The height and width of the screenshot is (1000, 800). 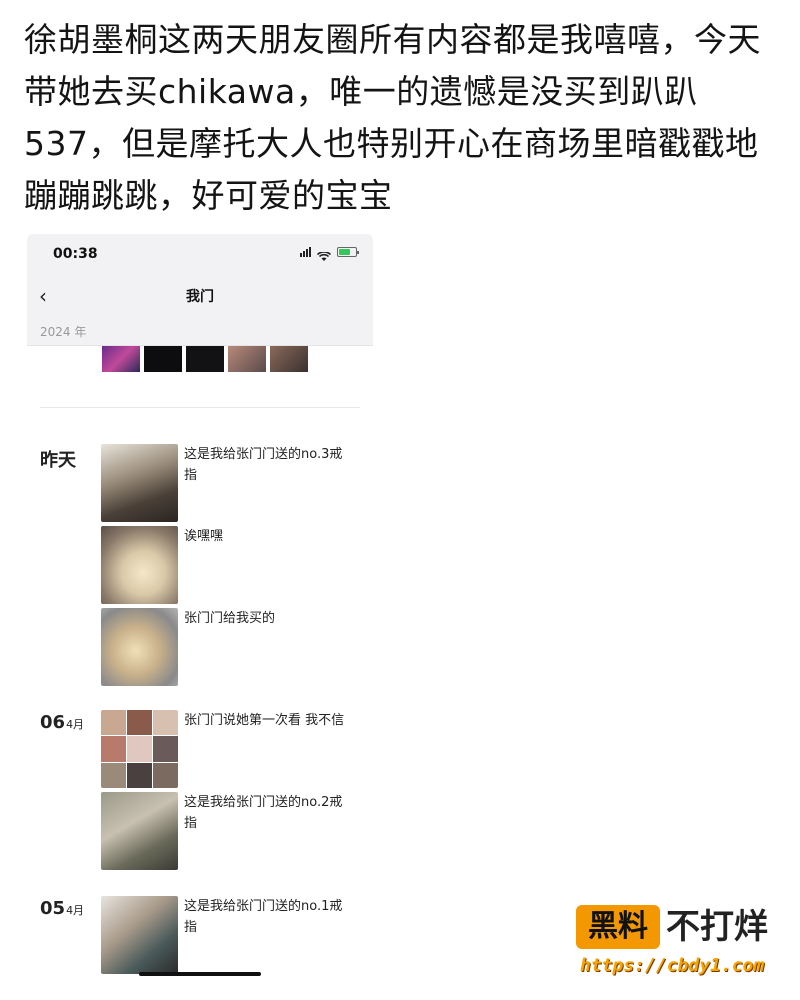 I want to click on watermark-logo: 黑料 不打烊 https://cbdy1.com, so click(x=681, y=945).